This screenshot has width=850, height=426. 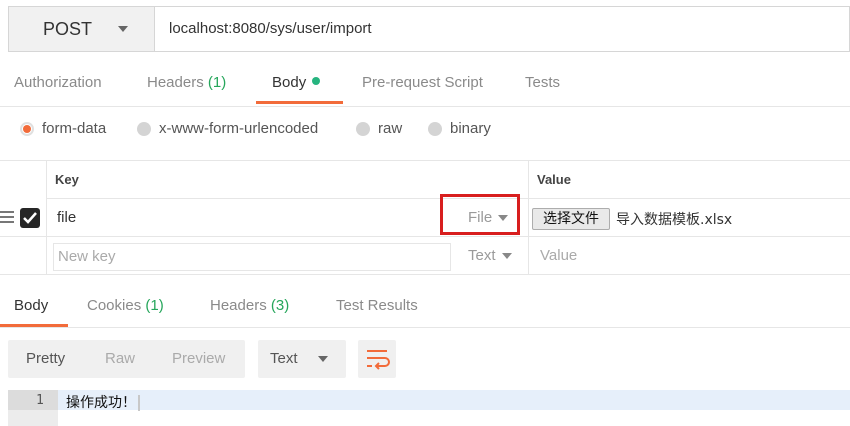 I want to click on check-icon, so click(x=30, y=218).